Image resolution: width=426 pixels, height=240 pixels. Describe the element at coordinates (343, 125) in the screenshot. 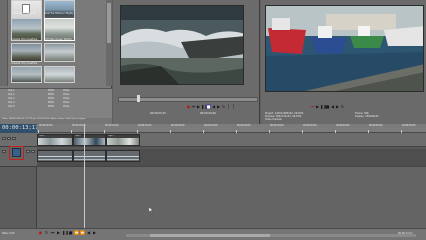

I see `ruler-tick-label: 00:00:45;00` at that location.